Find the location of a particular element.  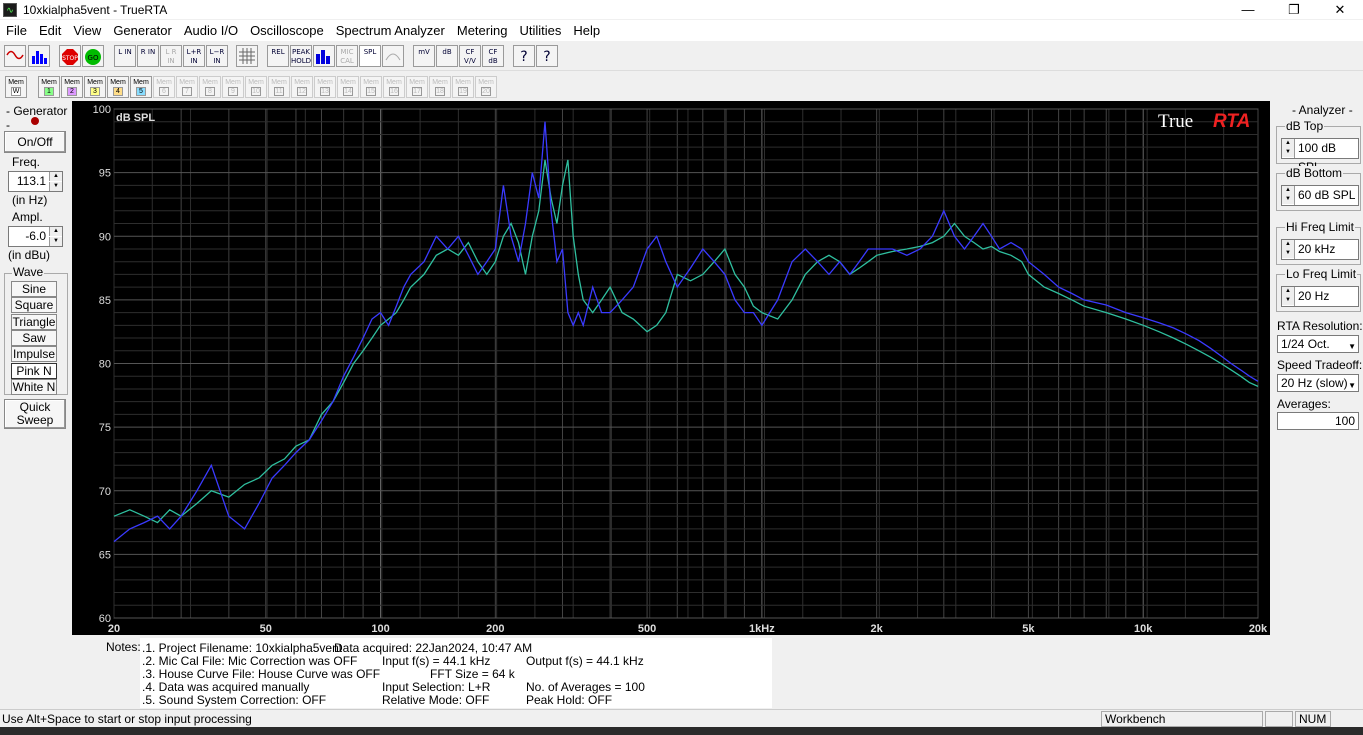

grid-icon is located at coordinates (247, 56).